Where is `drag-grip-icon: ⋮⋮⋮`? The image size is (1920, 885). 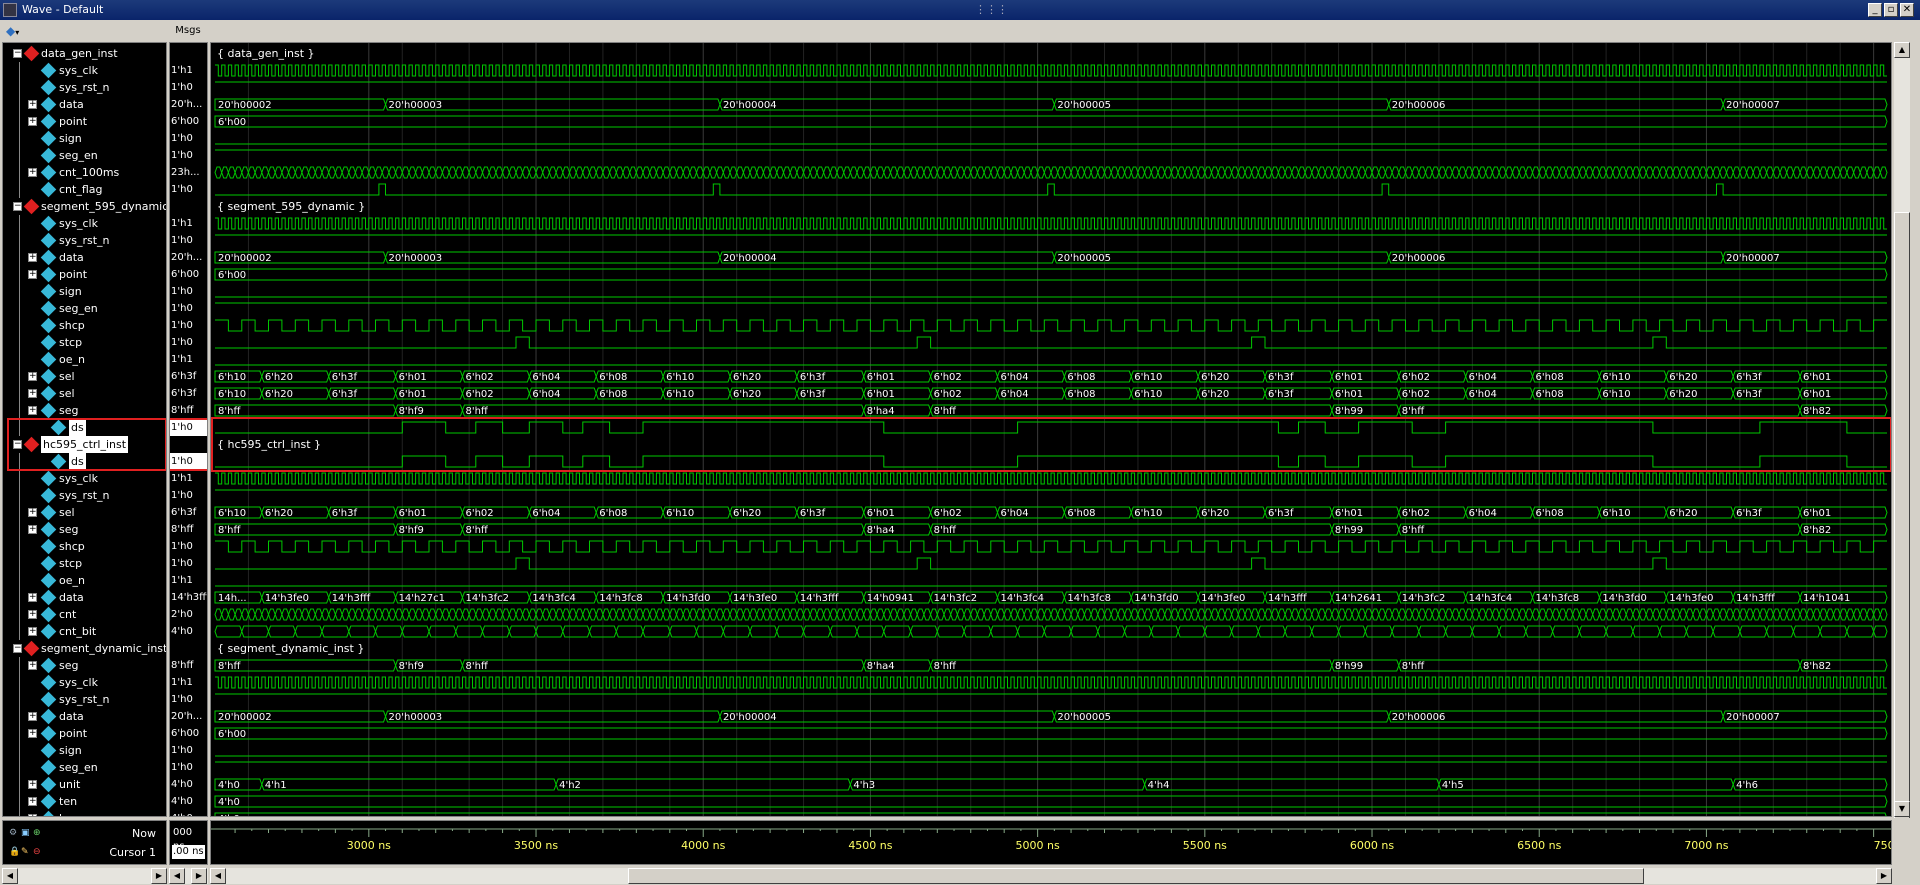
drag-grip-icon: ⋮⋮⋮ is located at coordinates (991, 10).